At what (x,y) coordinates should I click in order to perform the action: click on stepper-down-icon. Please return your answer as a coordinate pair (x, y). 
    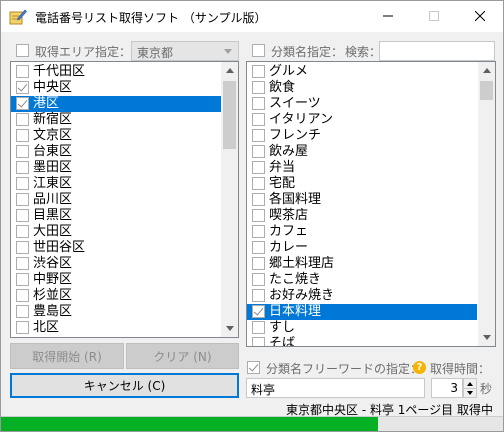
    Looking at the image, I should click on (470, 392).